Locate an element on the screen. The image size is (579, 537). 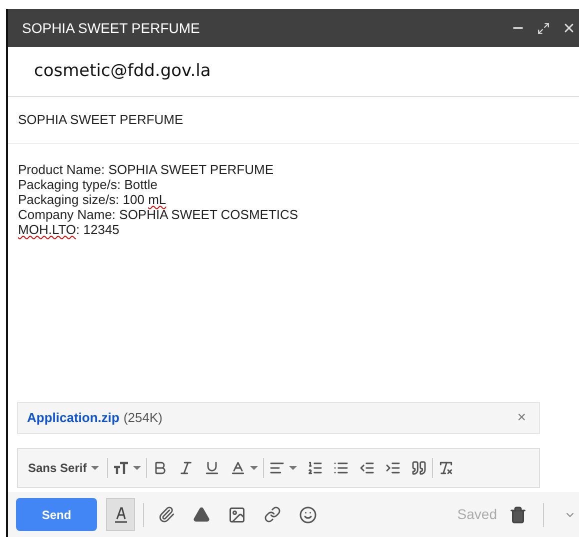
attachment-chip: Application.zip (254K) × is located at coordinates (278, 418).